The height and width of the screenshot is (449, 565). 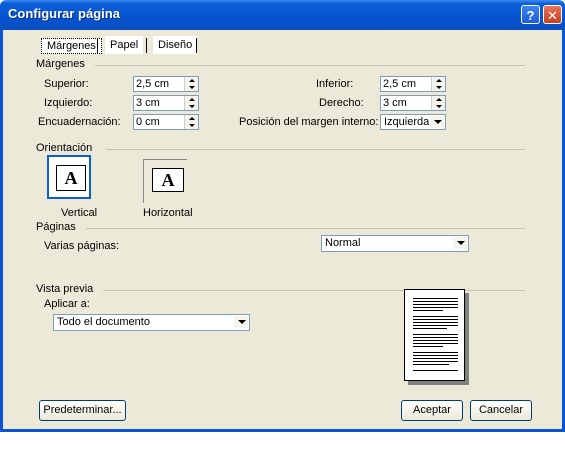 I want to click on orientation-vertical-button: A, so click(x=69, y=177).